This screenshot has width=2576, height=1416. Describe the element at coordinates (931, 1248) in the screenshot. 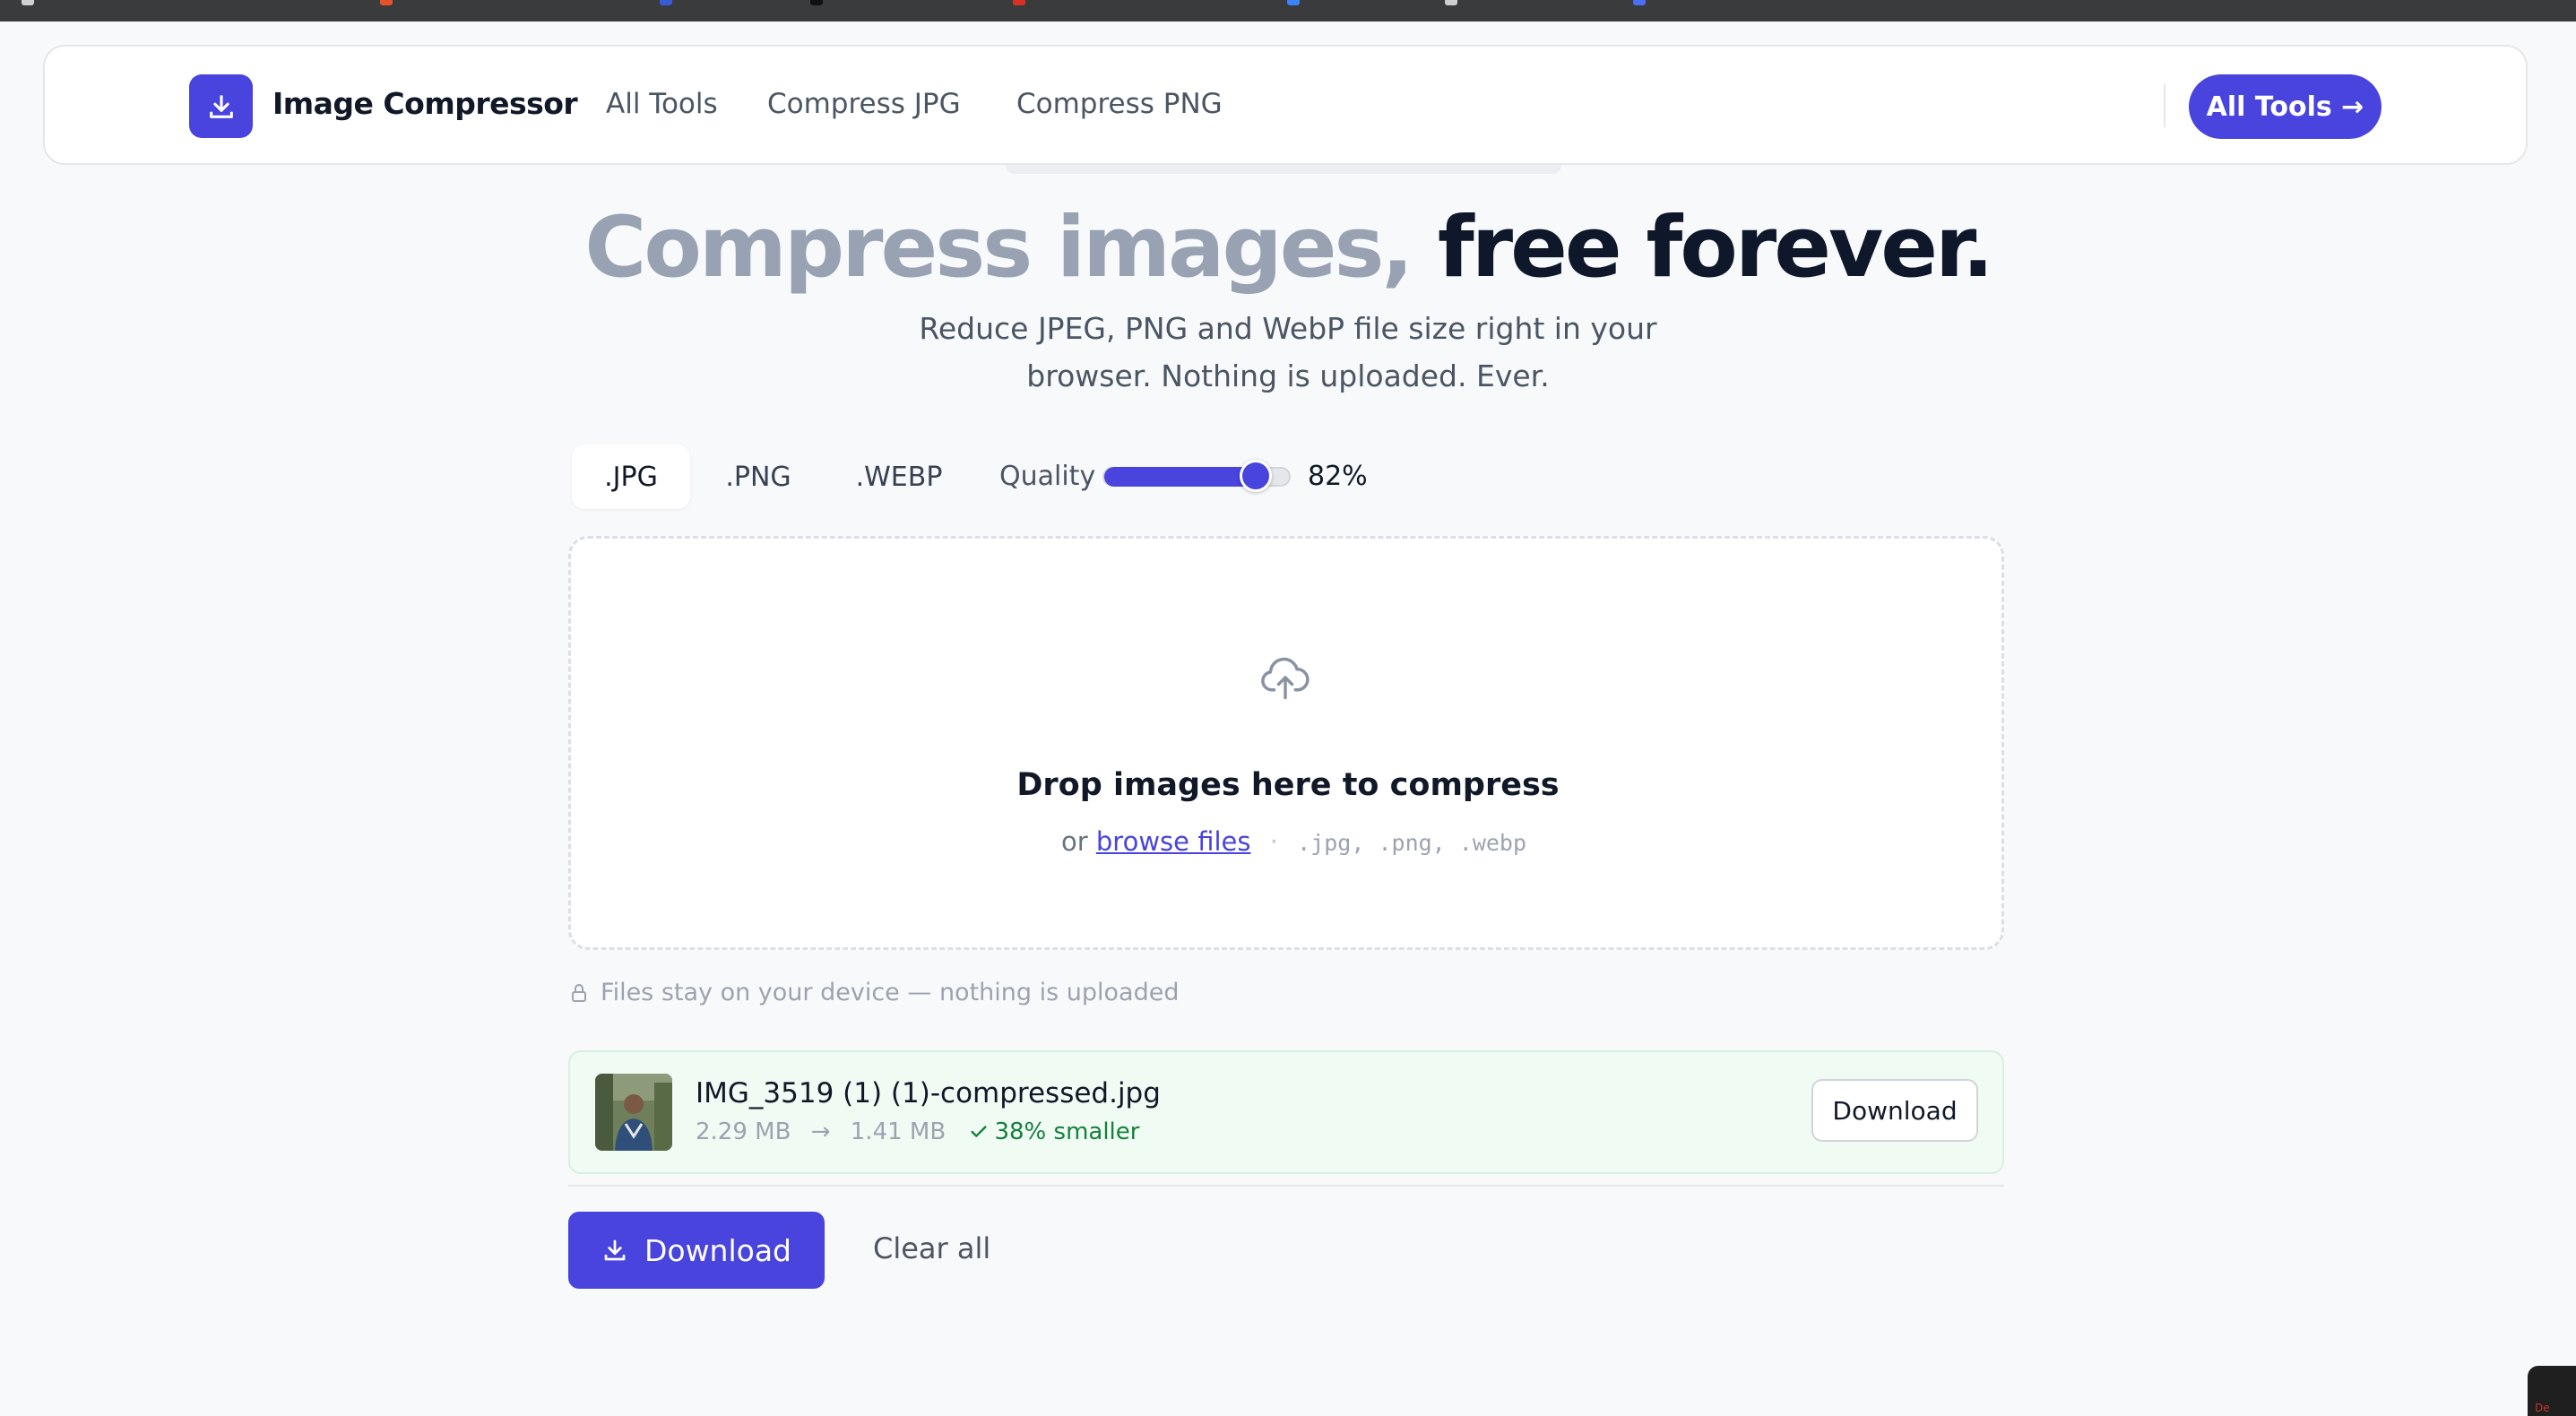

I see `clear-all-button: Clear all` at that location.